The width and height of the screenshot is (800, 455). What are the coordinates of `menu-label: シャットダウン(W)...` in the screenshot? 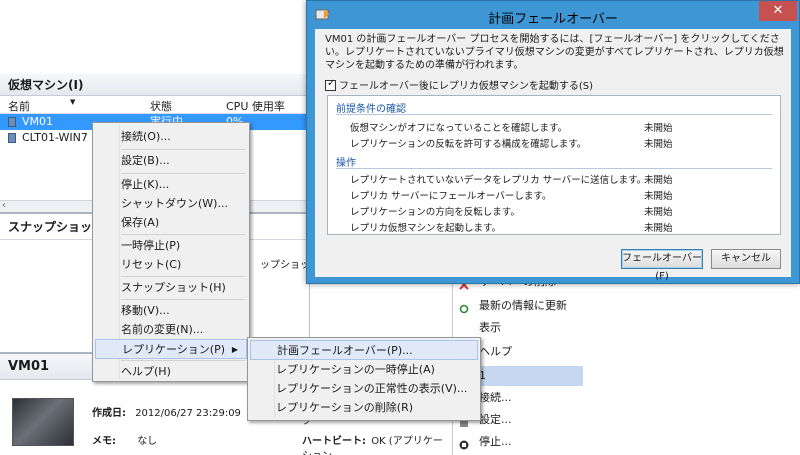 It's located at (174, 203).